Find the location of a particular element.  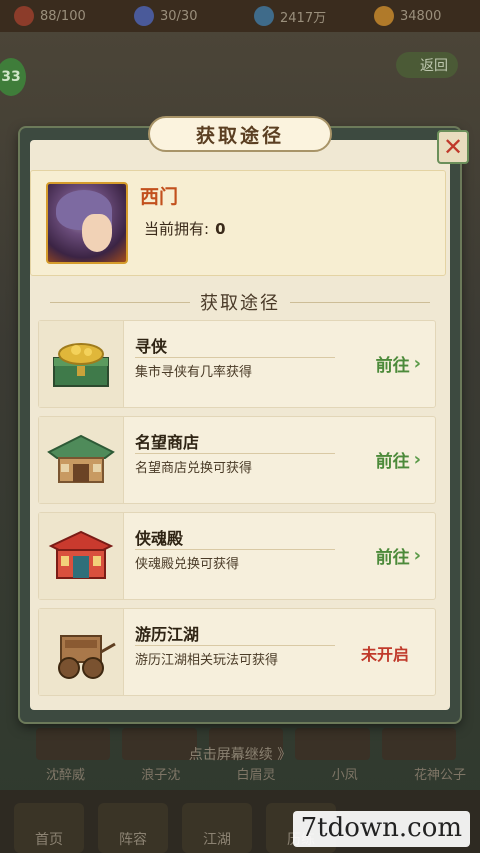

temple-icon is located at coordinates (81, 556).